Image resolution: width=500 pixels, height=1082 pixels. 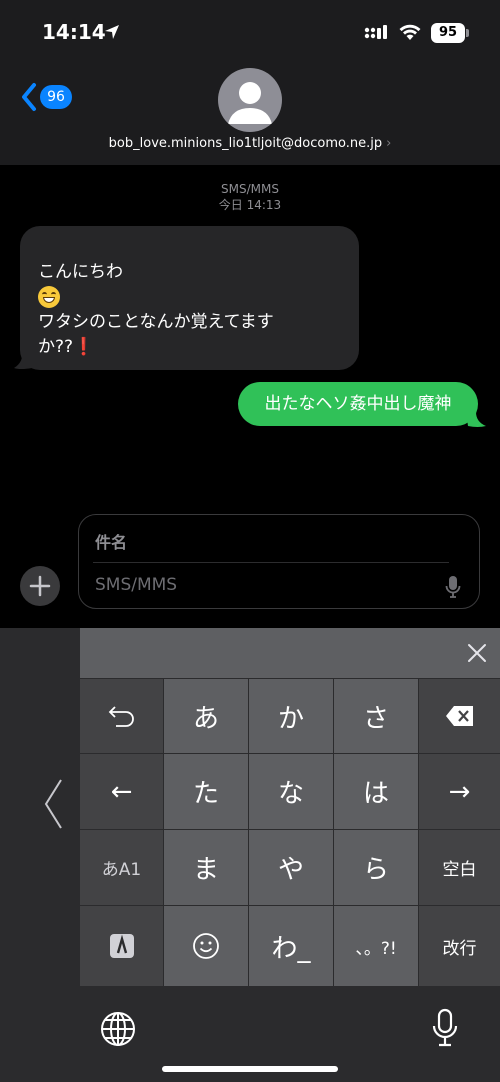 I want to click on subject-field: 件名, so click(x=111, y=541).